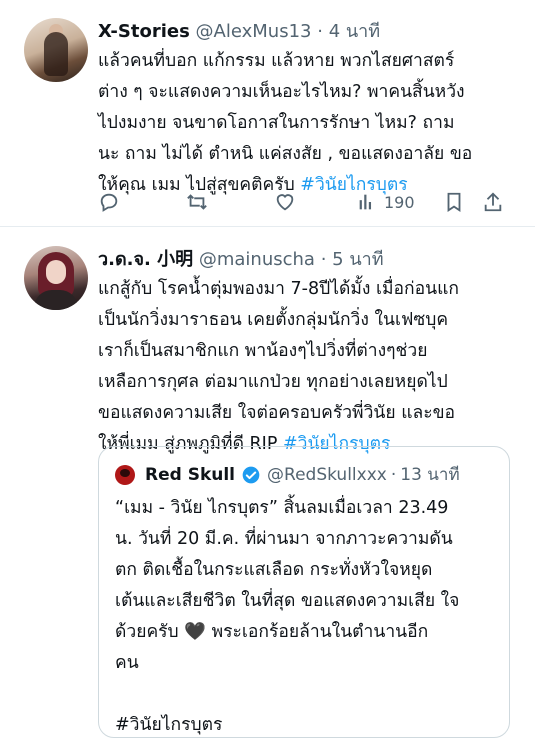 This screenshot has width=535, height=738. What do you see at coordinates (399, 202) in the screenshot?
I see `views-count: 190` at bounding box center [399, 202].